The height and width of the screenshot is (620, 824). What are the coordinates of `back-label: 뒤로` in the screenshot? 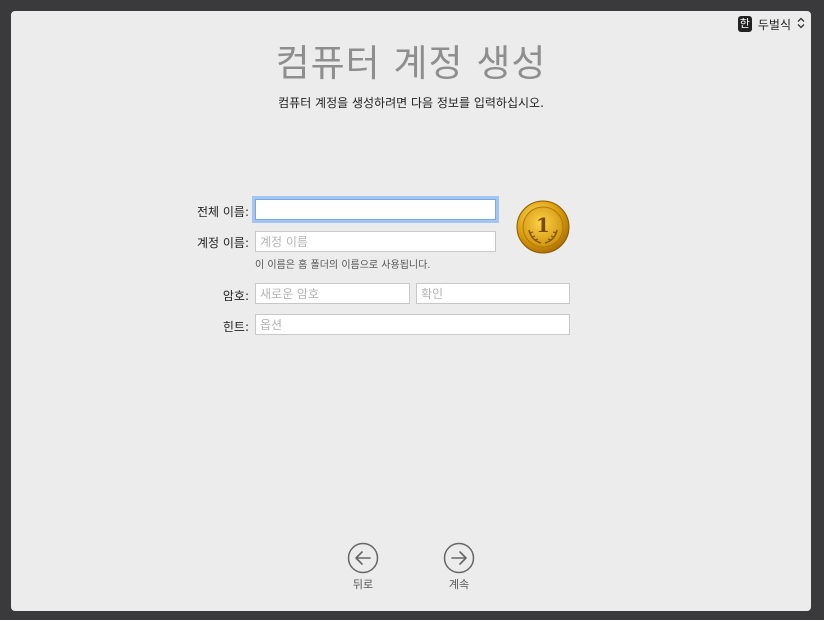 It's located at (363, 584).